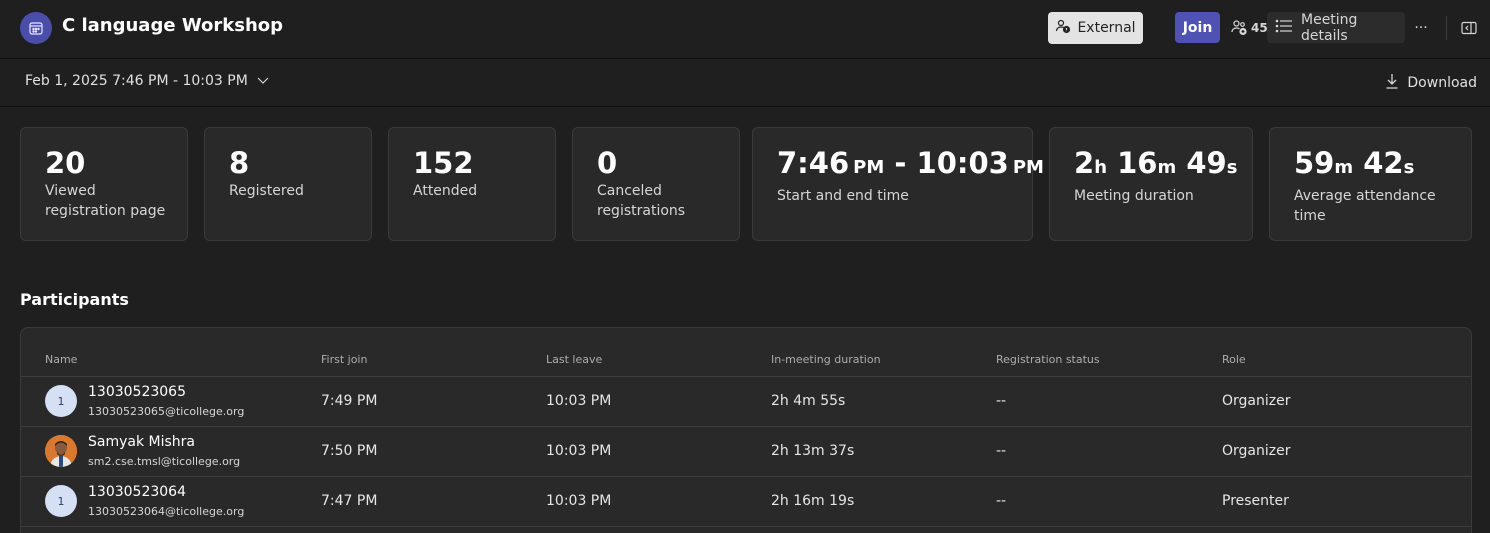 Image resolution: width=1490 pixels, height=533 pixels. I want to click on stat-value: 0, so click(607, 163).